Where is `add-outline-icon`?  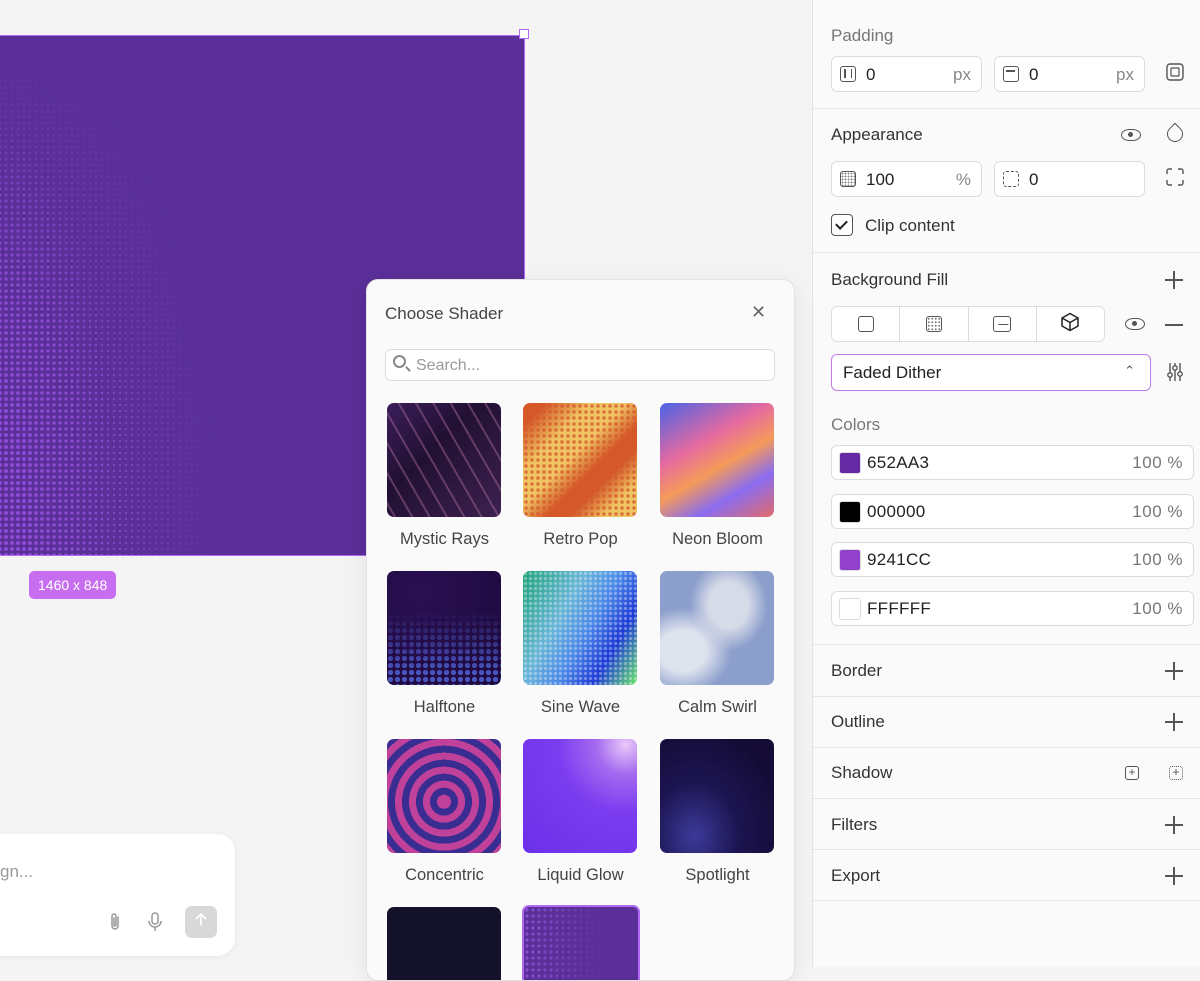
add-outline-icon is located at coordinates (1175, 722).